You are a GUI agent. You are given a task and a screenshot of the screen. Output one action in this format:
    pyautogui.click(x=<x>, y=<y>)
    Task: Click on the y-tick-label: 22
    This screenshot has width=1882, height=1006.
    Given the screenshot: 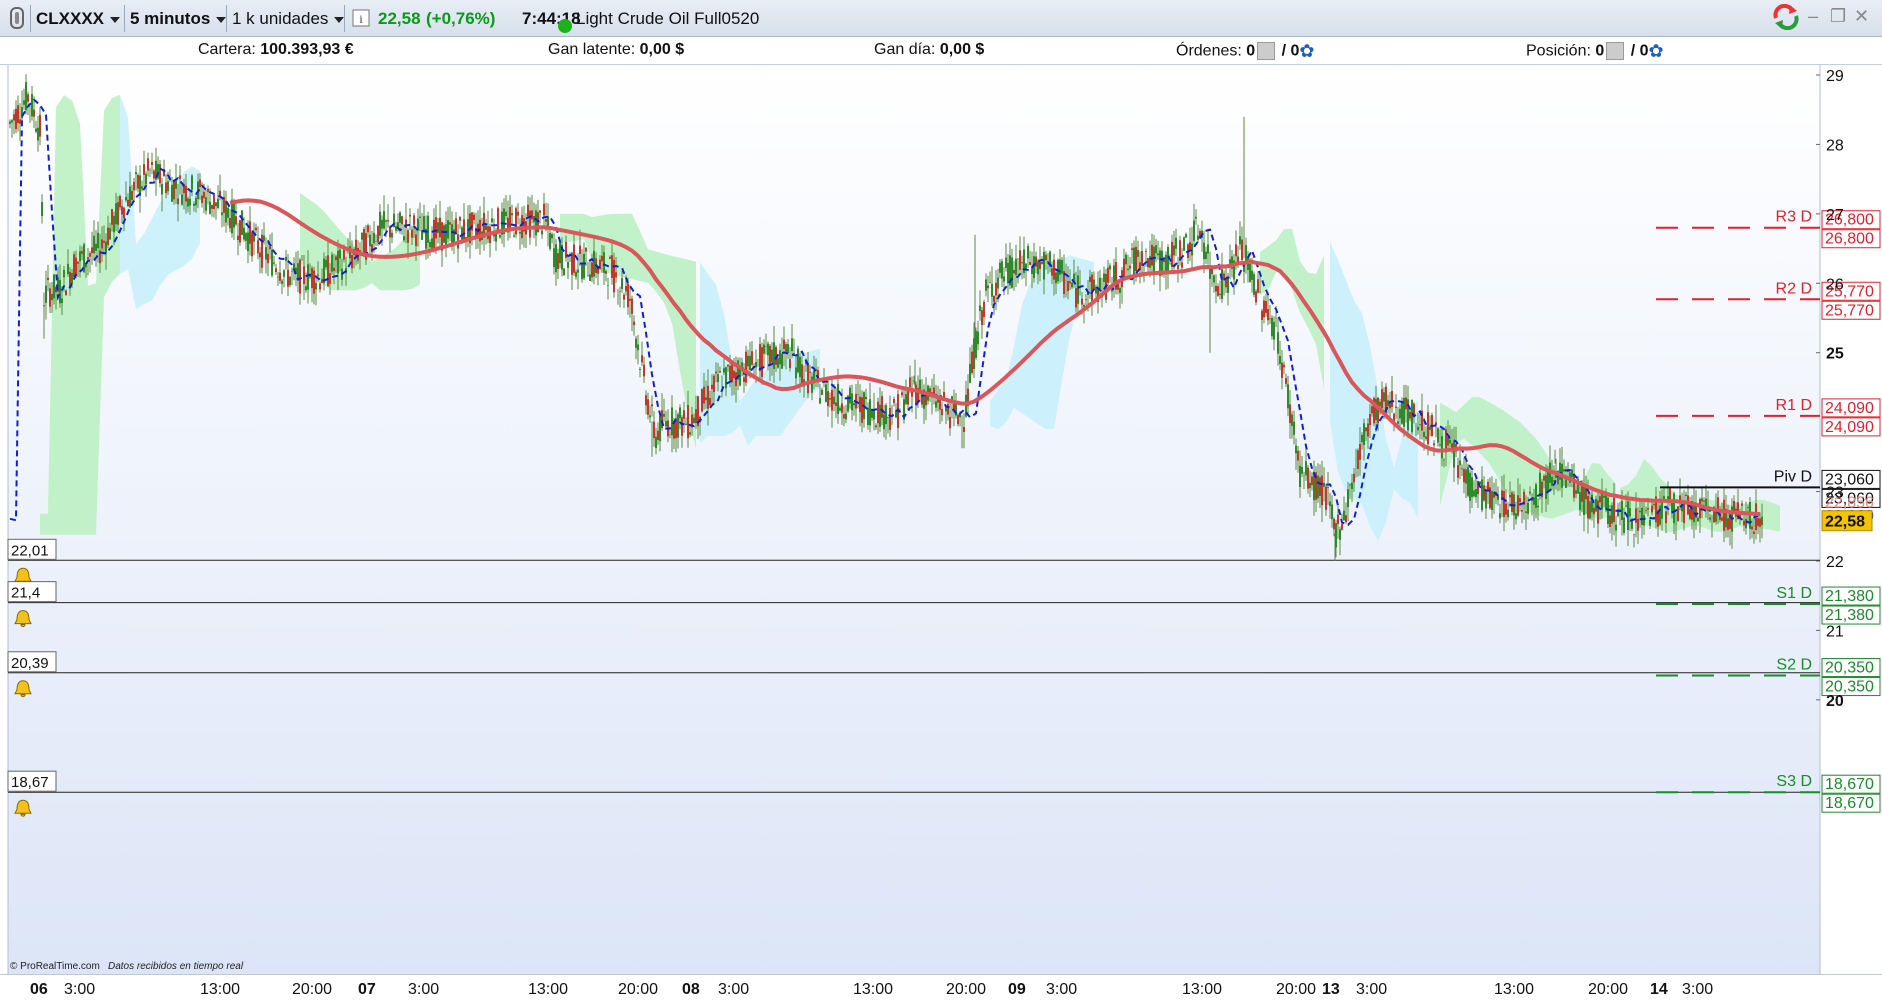 What is the action you would take?
    pyautogui.click(x=1835, y=562)
    